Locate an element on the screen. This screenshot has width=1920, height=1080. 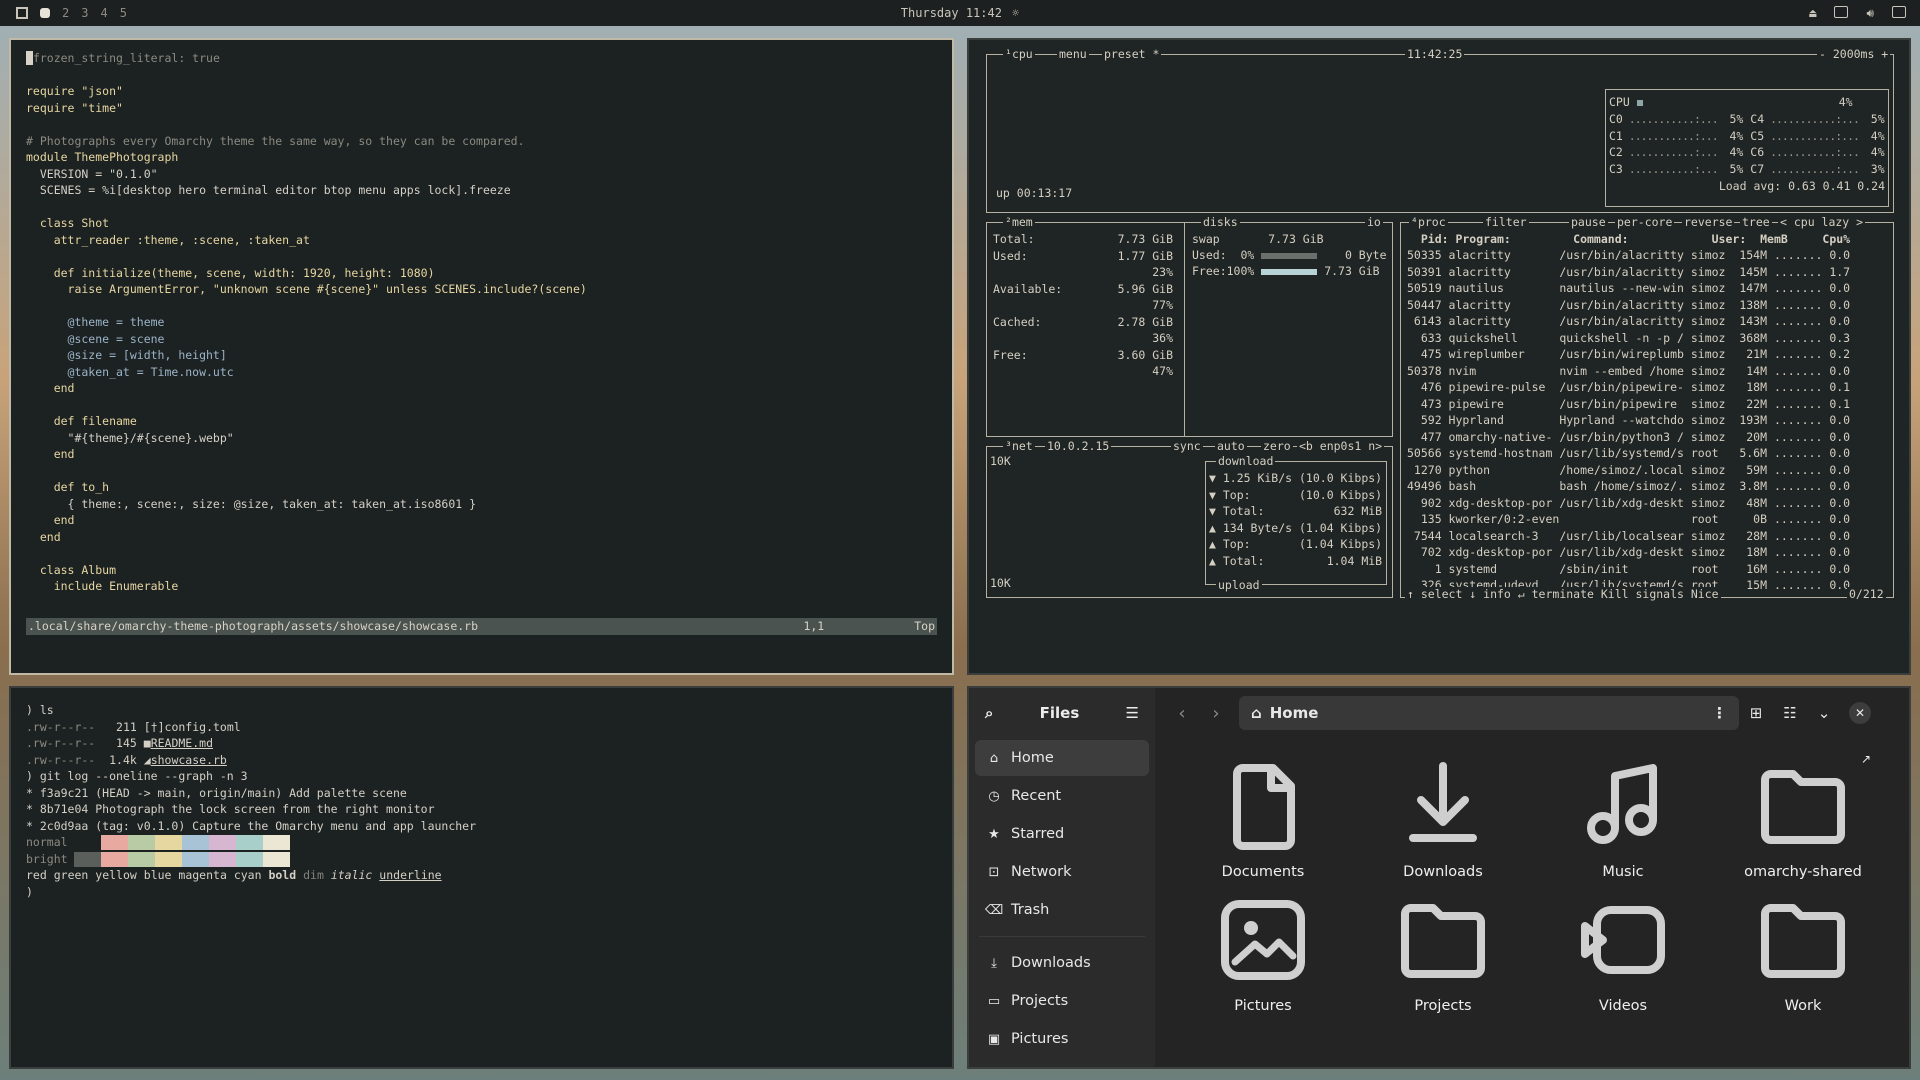
io-toggle: io is located at coordinates (1374, 222).